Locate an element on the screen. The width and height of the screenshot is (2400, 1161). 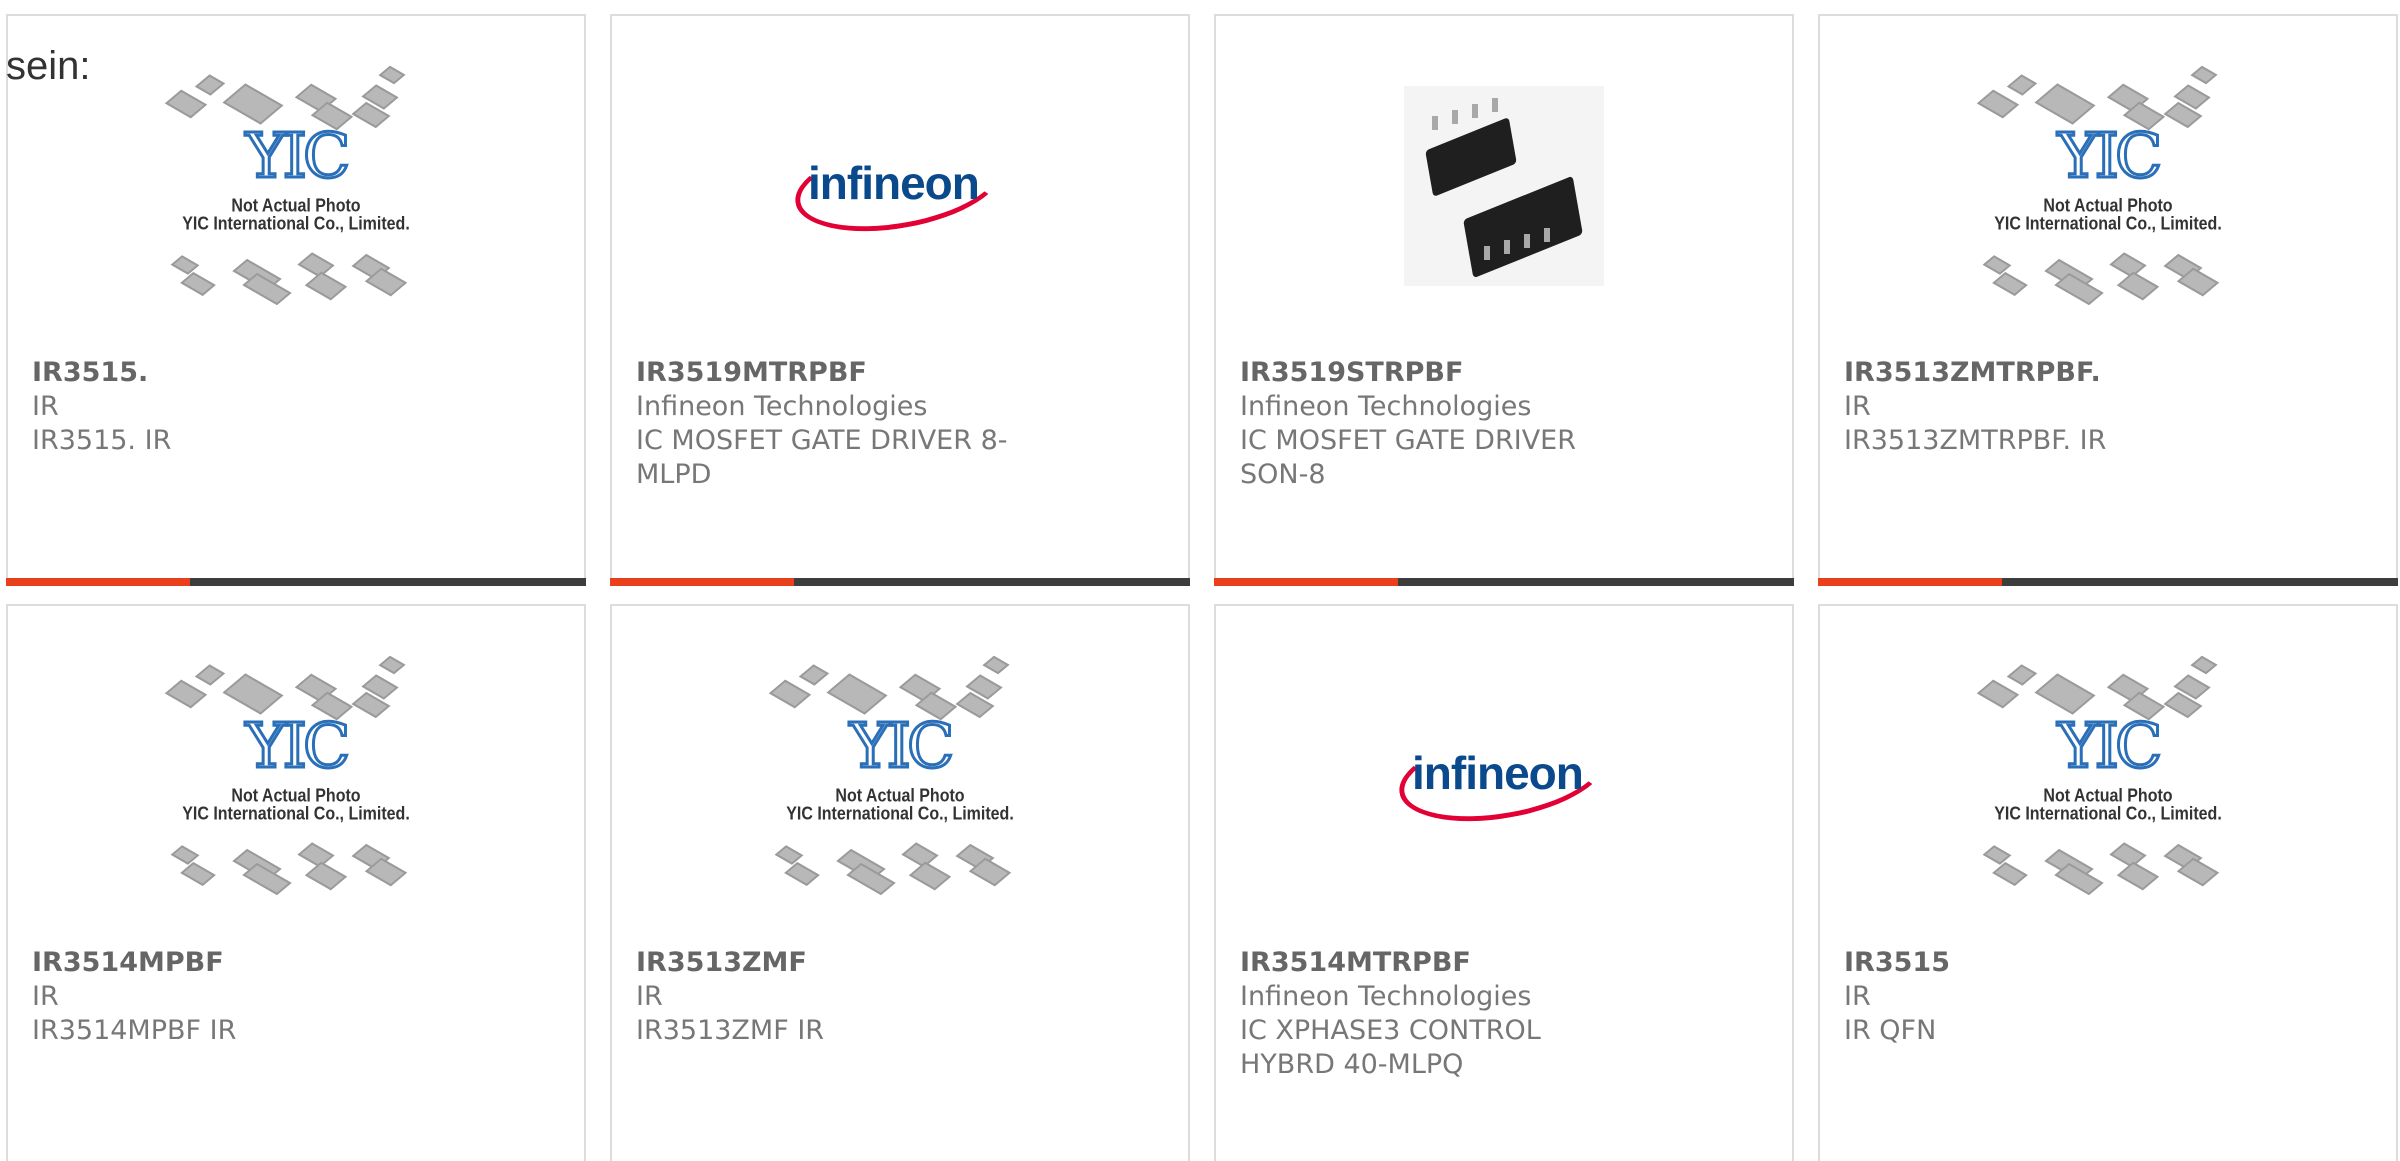
product-description: IC XPHASE3 CONTROL HYBRD 40-MLPQ is located at coordinates (1390, 1047).